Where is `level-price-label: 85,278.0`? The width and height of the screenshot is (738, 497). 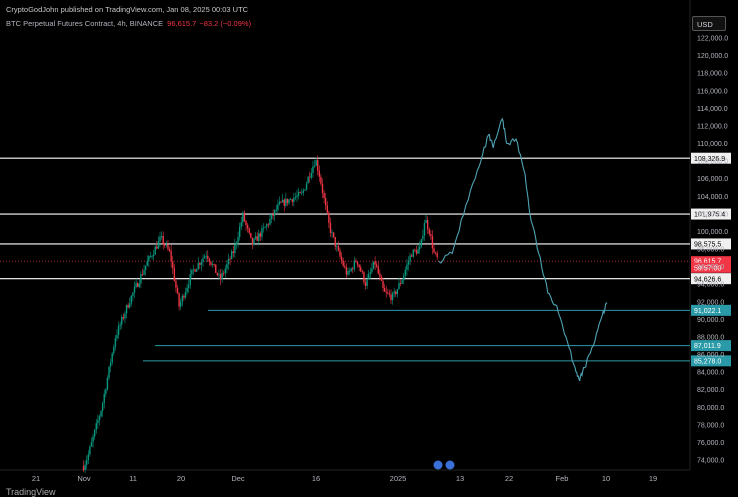 level-price-label: 85,278.0 is located at coordinates (707, 361).